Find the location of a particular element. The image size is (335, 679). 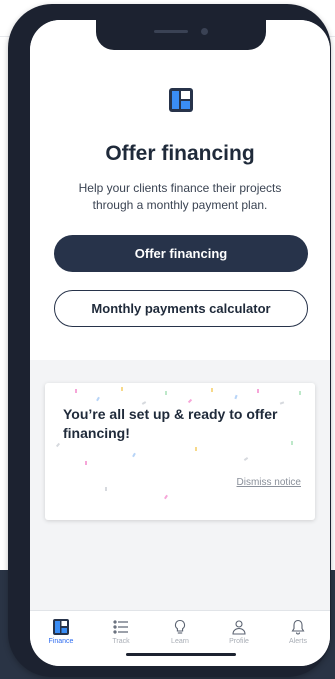

page-title: Offer financing is located at coordinates (180, 153).